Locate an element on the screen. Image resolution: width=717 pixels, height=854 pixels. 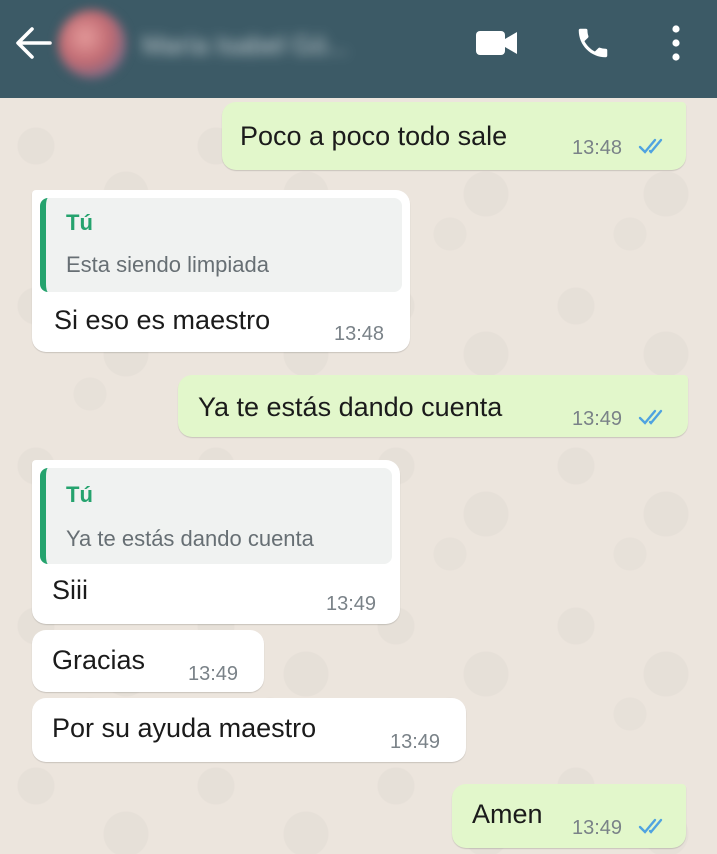
message-outgoing: Ya te estás dando cuenta 13:49 is located at coordinates (433, 406).